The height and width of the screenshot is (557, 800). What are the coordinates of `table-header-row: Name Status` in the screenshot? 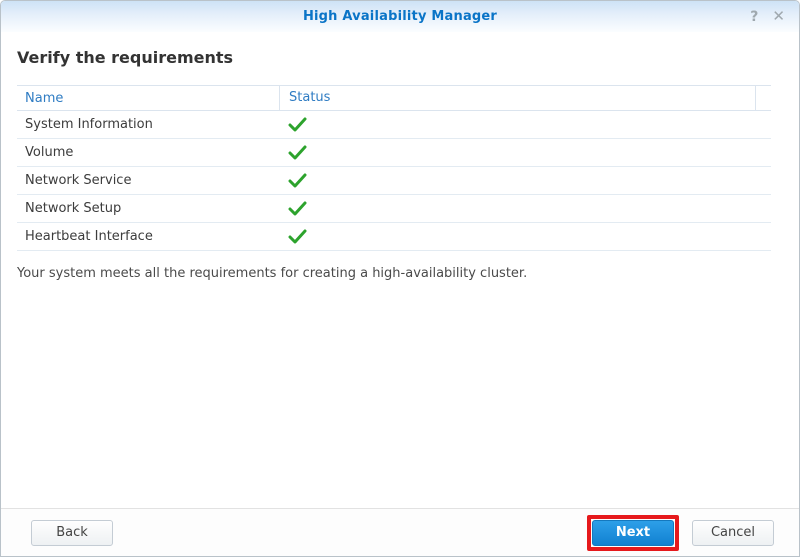 It's located at (394, 98).